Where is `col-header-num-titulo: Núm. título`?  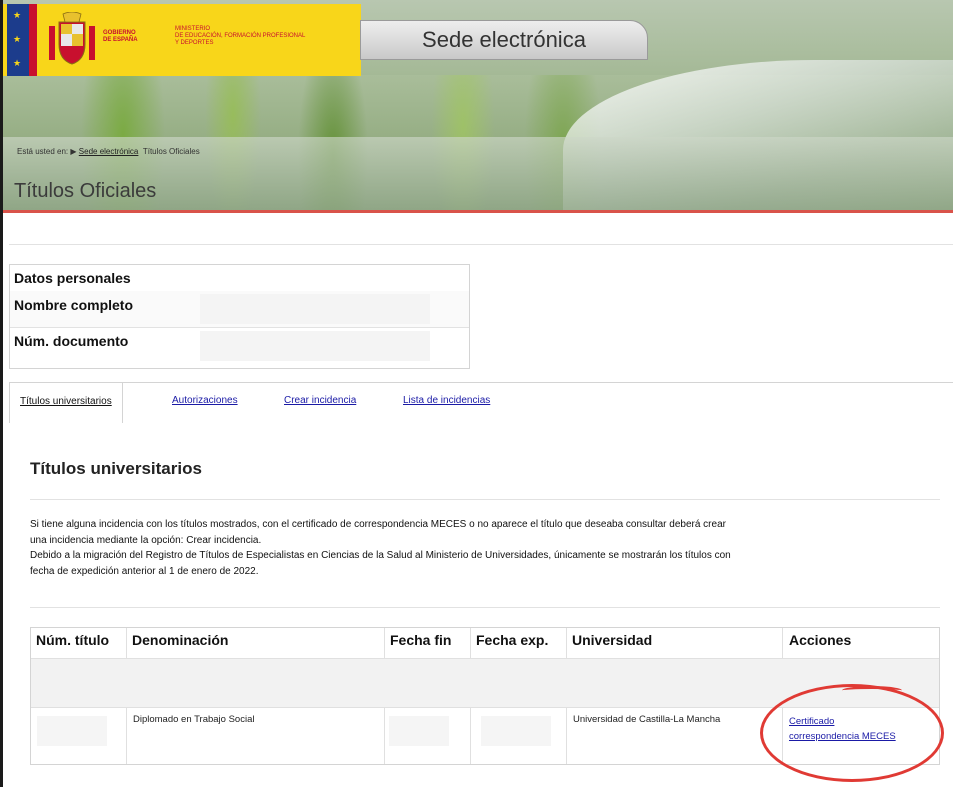 col-header-num-titulo: Núm. título is located at coordinates (79, 643).